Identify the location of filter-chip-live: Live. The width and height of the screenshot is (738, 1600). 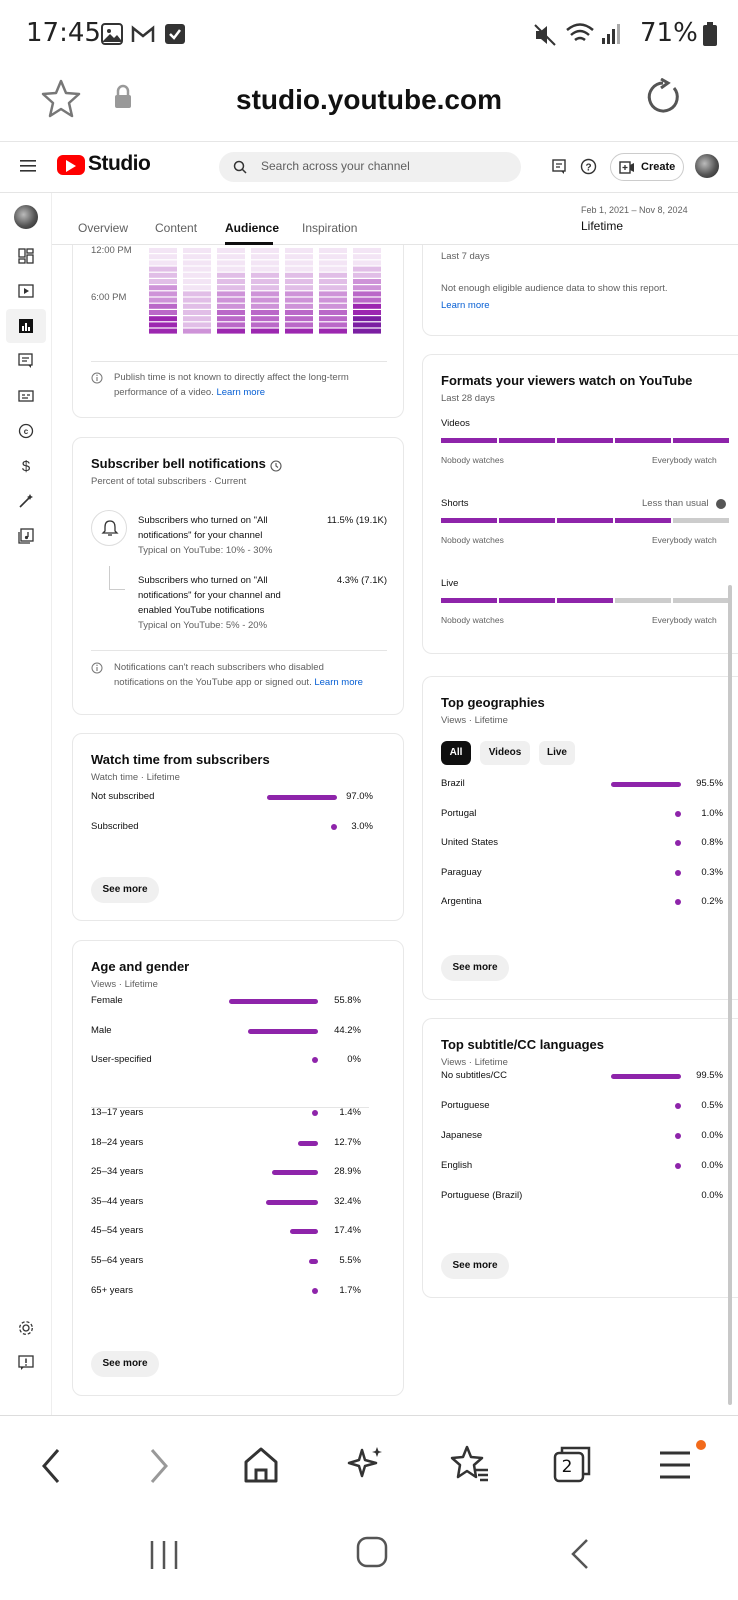
(557, 753).